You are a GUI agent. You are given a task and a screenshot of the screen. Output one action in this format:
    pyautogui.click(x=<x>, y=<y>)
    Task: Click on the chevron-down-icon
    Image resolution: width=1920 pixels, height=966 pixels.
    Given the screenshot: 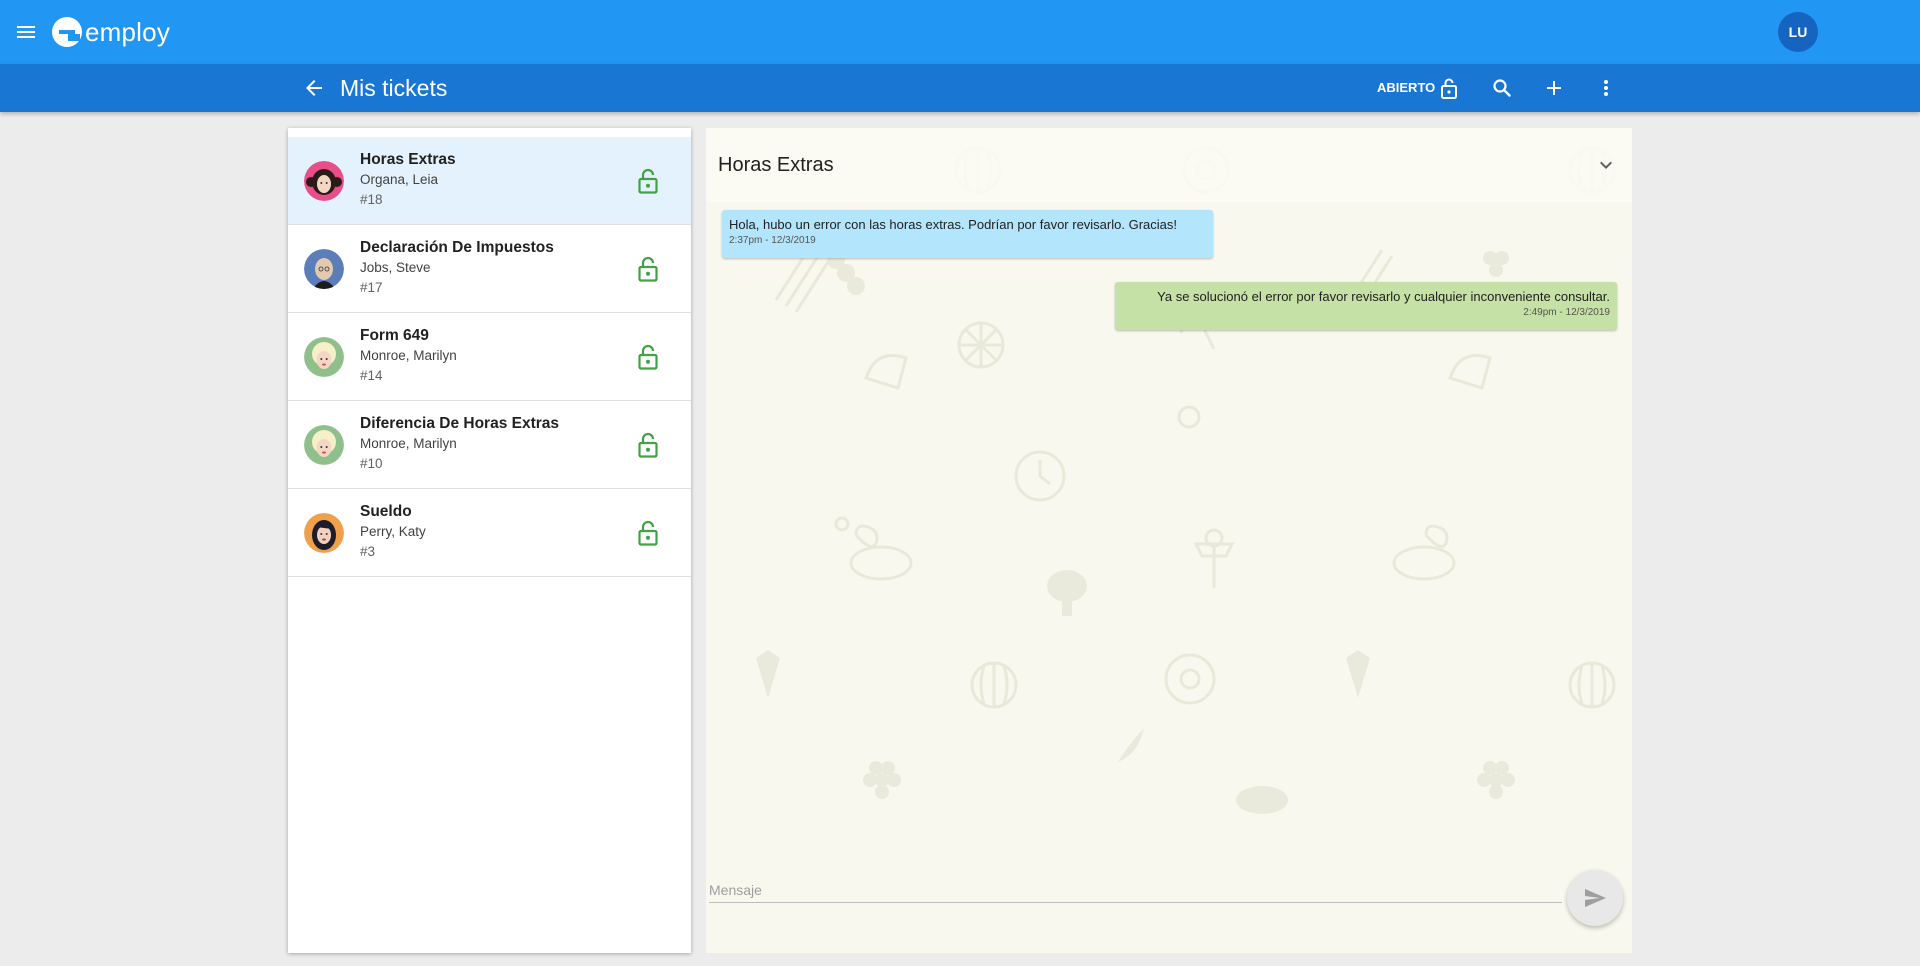 What is the action you would take?
    pyautogui.click(x=1606, y=165)
    